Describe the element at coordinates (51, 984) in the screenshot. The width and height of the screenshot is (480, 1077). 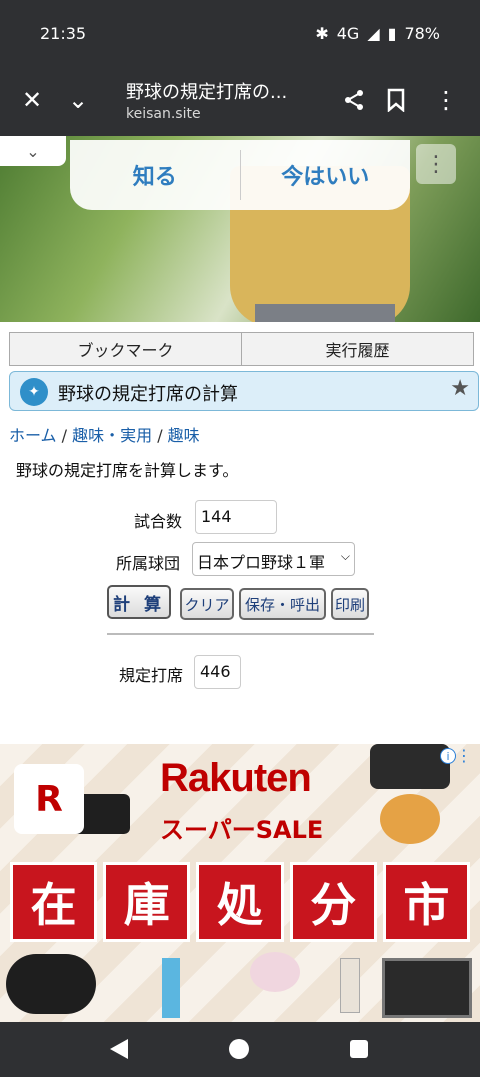
I see `dryer-product-image` at that location.